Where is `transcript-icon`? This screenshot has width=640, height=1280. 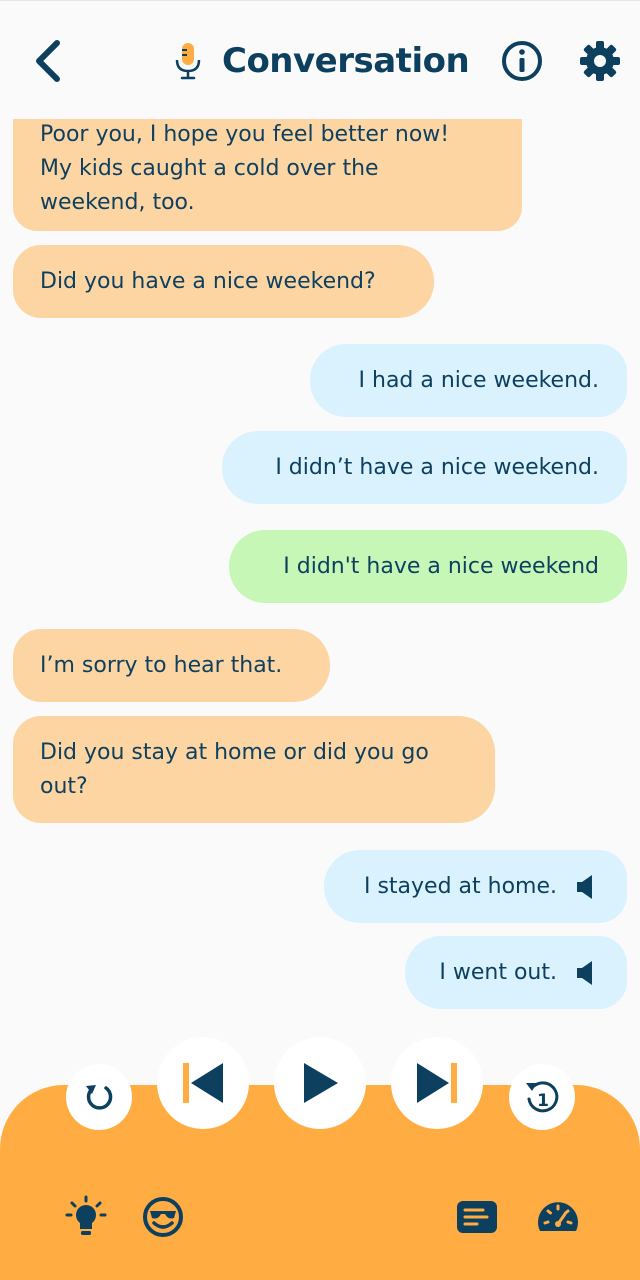 transcript-icon is located at coordinates (477, 1217).